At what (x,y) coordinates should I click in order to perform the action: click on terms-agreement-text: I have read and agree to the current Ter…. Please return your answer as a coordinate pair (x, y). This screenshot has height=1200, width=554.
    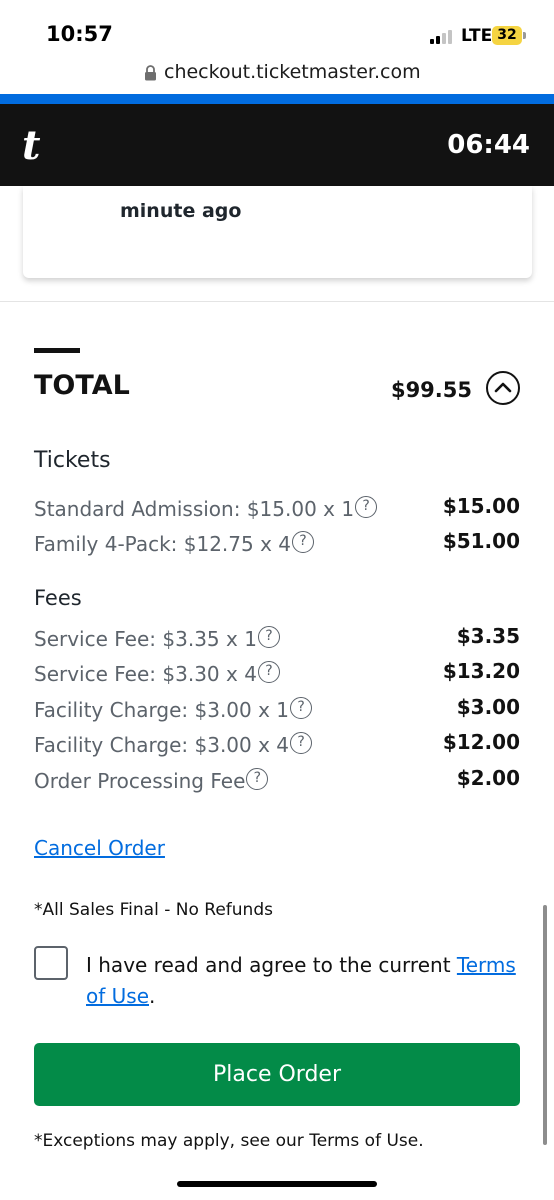
    Looking at the image, I should click on (306, 981).